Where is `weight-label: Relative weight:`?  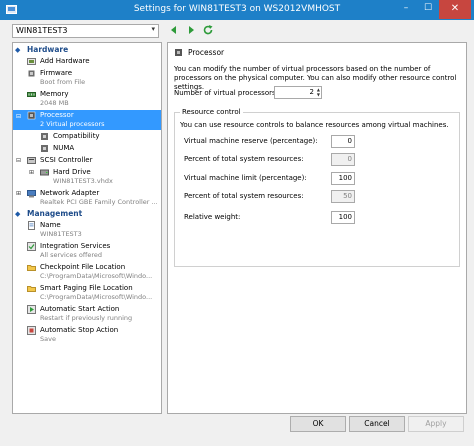
weight-label: Relative weight: is located at coordinates (212, 217).